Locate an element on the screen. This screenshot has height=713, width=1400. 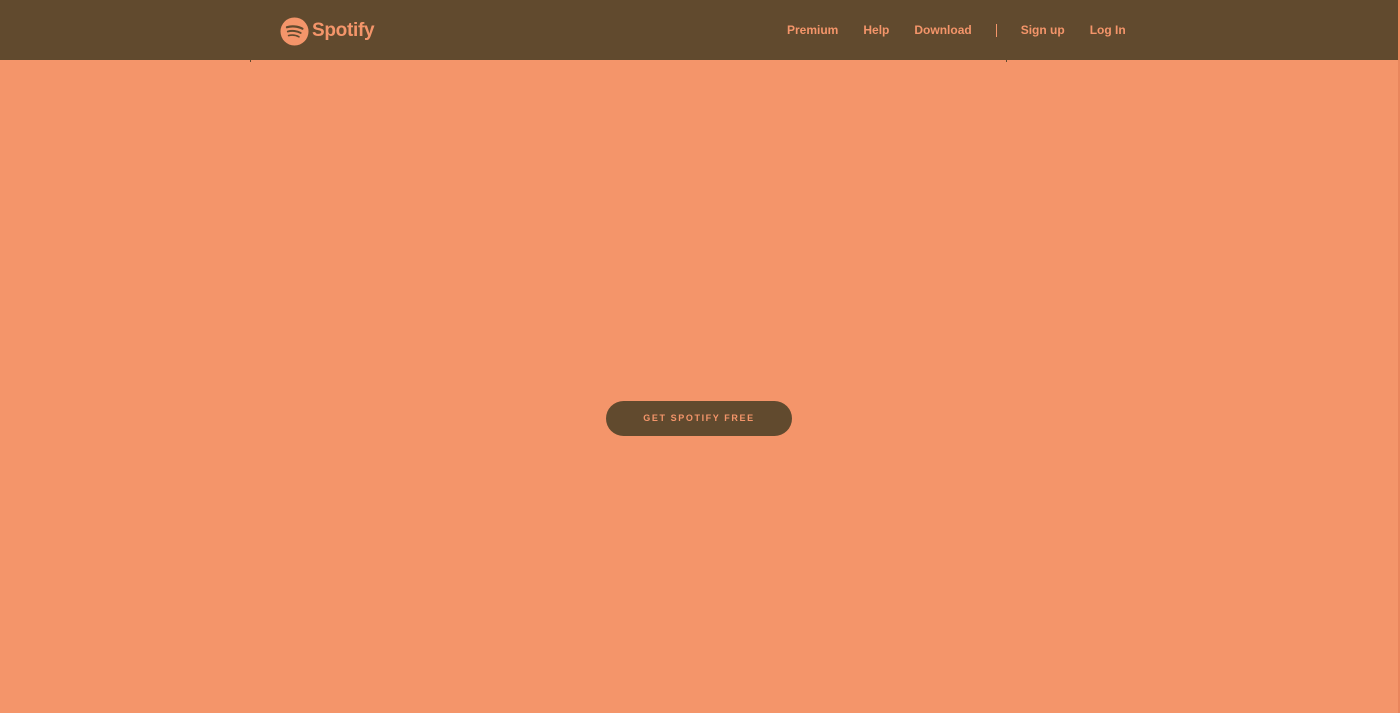
get-spotify-free-button: GET SPOTIFY FREE is located at coordinates (699, 418).